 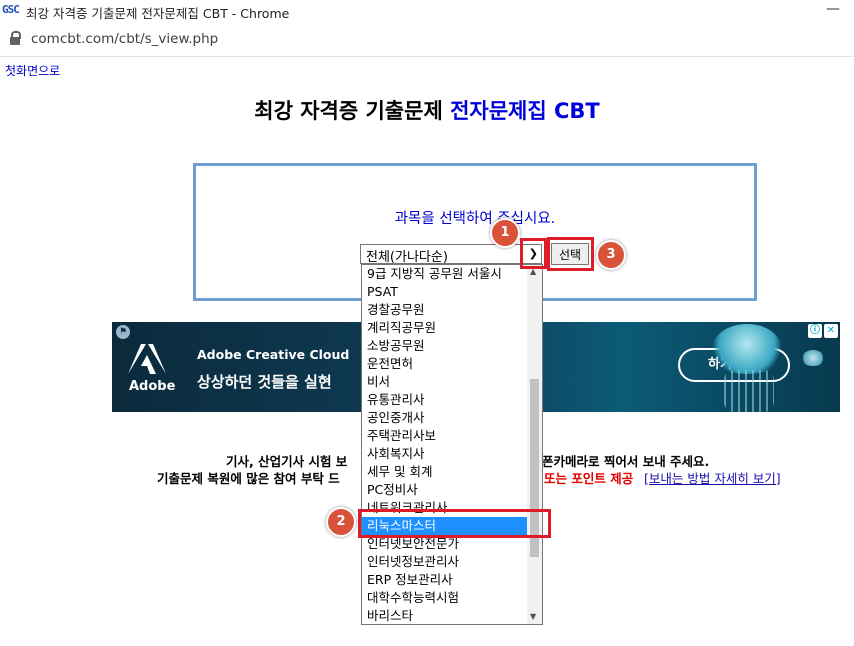 I want to click on subject-select-value: 전체(가나다순), so click(x=407, y=257).